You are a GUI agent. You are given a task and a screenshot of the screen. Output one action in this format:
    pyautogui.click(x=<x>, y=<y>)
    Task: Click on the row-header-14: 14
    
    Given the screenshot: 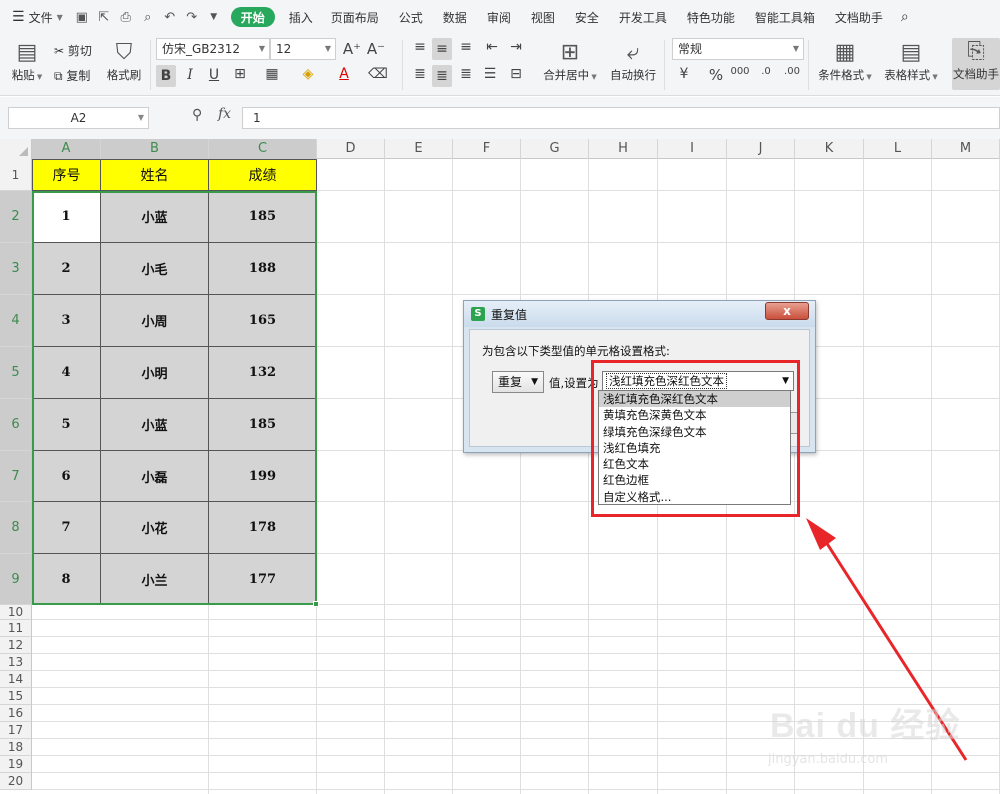 What is the action you would take?
    pyautogui.click(x=16, y=679)
    